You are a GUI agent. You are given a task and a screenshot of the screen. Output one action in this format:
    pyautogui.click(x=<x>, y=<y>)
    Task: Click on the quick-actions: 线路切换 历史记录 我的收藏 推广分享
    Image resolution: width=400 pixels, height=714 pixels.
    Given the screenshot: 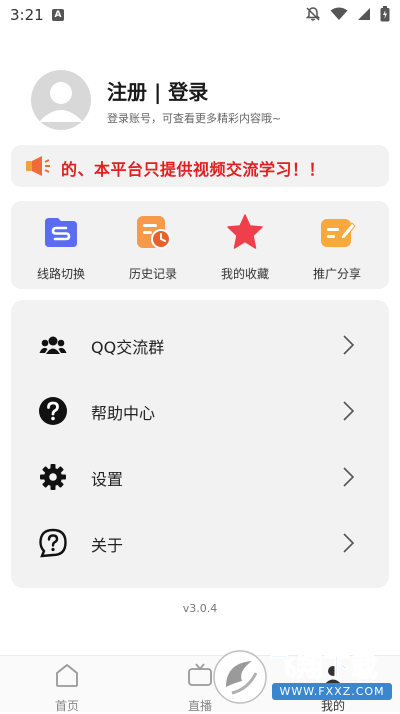 What is the action you would take?
    pyautogui.click(x=200, y=245)
    